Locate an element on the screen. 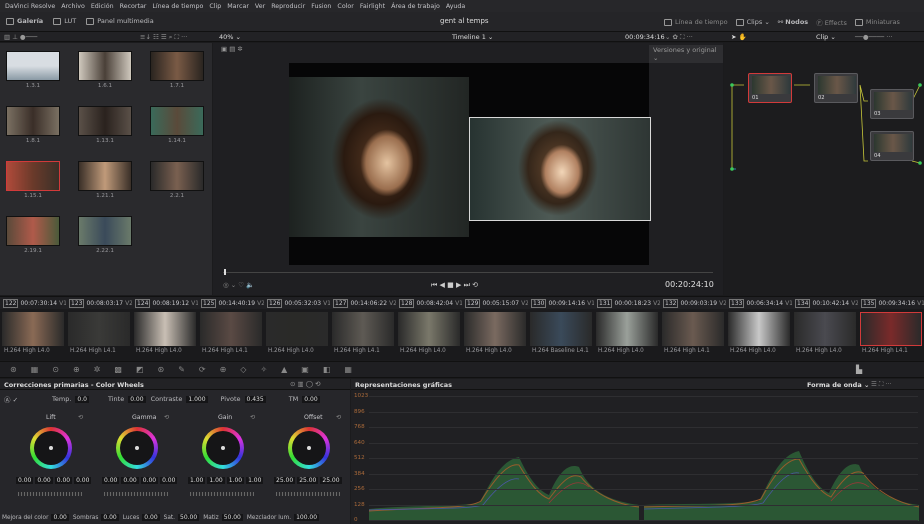  pivot-field: 0.435 is located at coordinates (255, 399).